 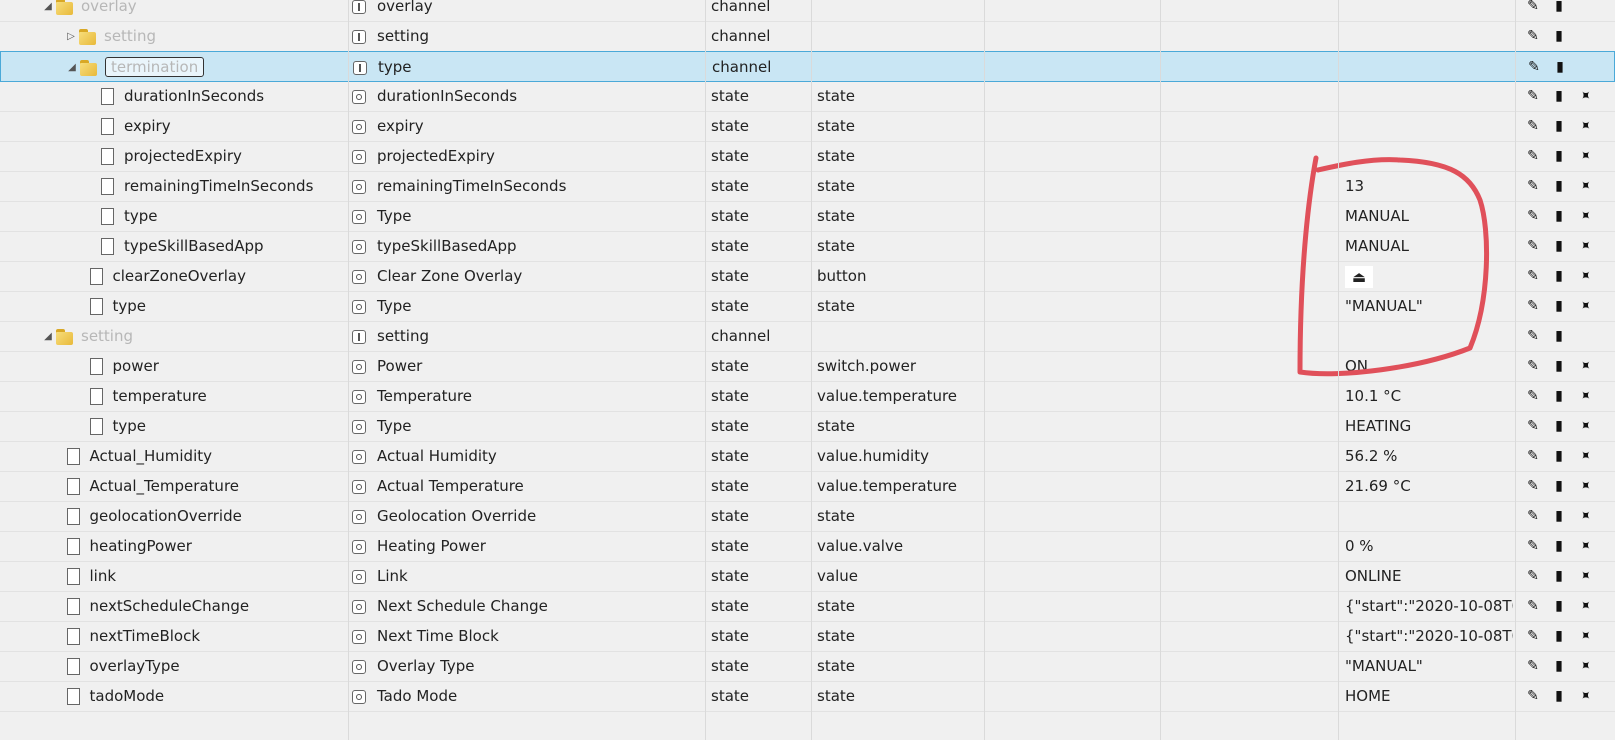 I want to click on object-value: HEATING, so click(x=1429, y=426).